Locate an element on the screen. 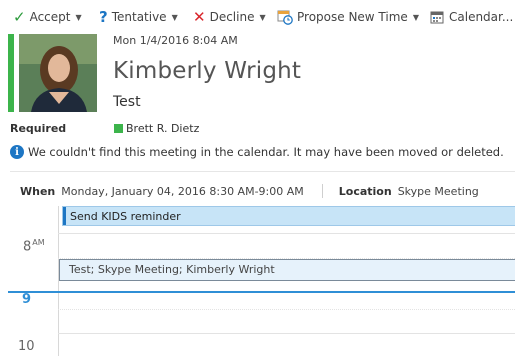 The height and width of the screenshot is (356, 515). meeting-event-block: Test; Skype Meeting; Kimberly Wright is located at coordinates (287, 270).